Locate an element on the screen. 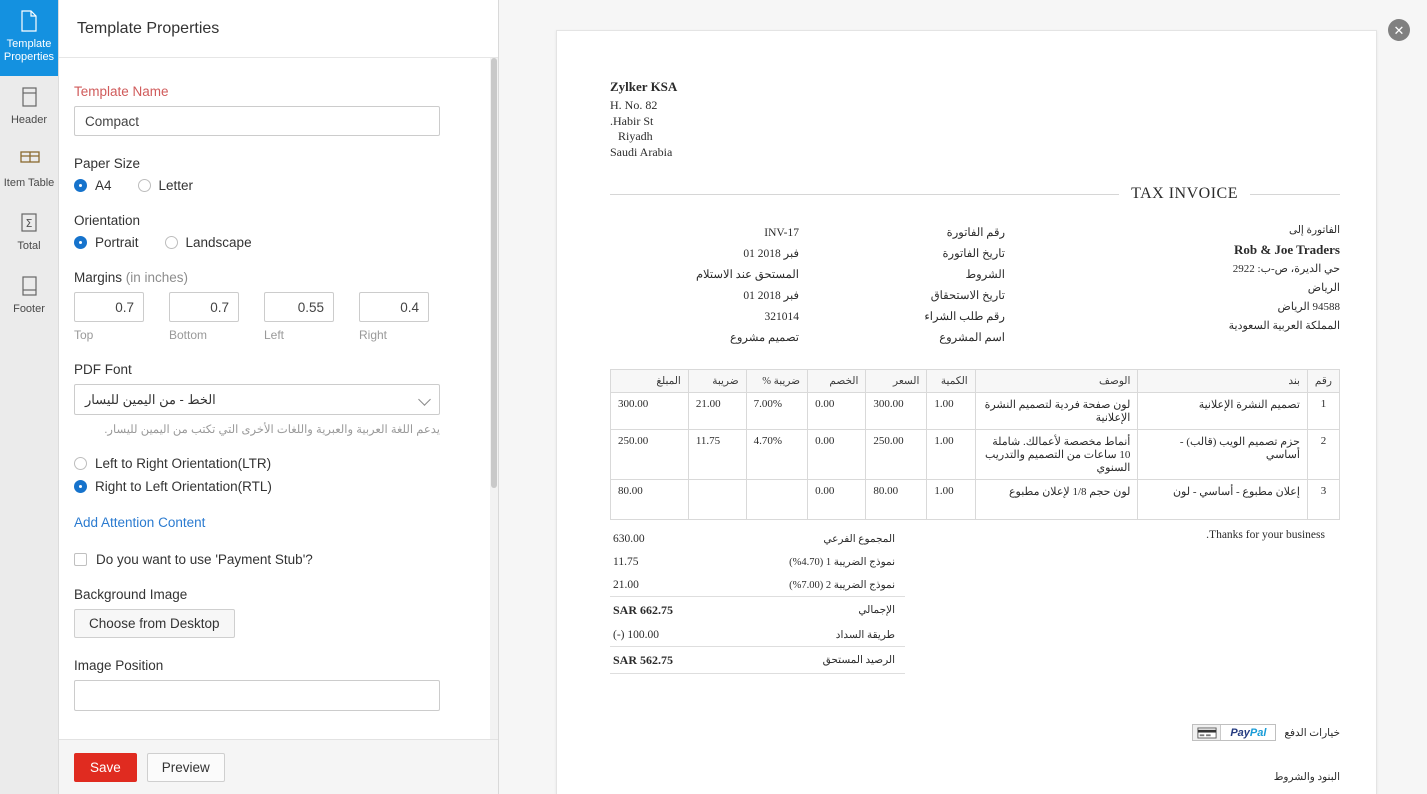 The image size is (1427, 794). cell-tax-pct: 7.00% is located at coordinates (777, 411).